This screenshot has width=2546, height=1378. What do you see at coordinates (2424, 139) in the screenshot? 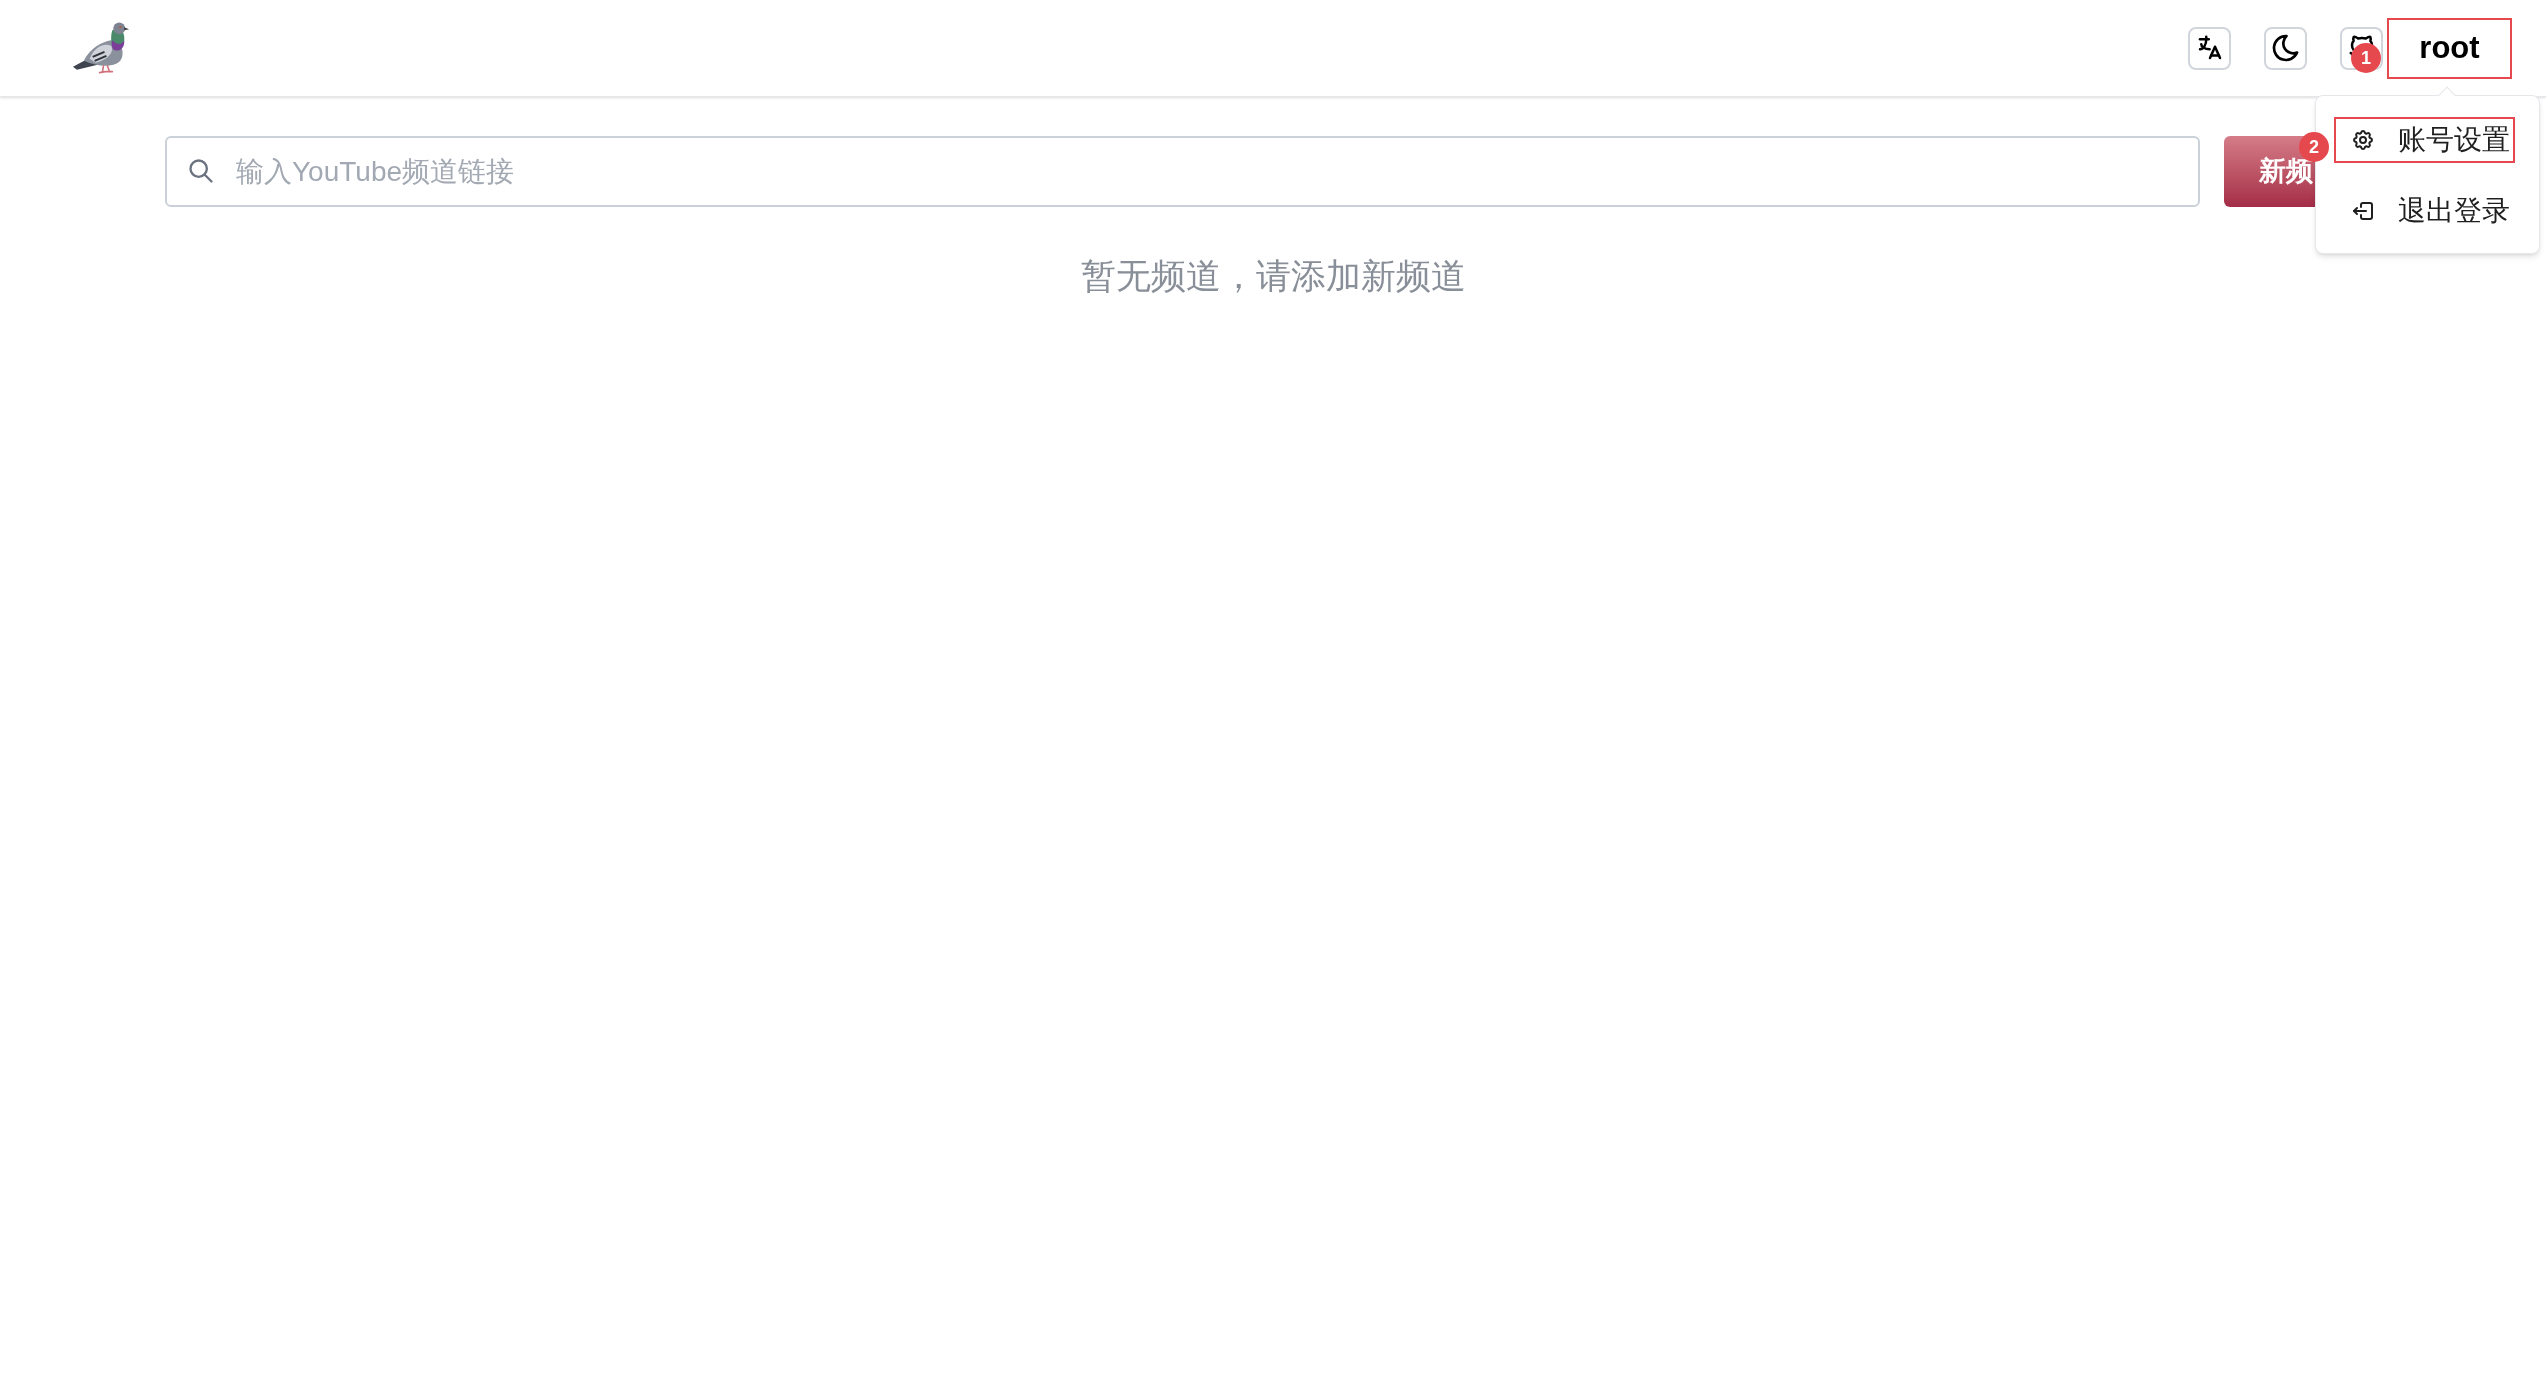
I see `menu-item: 账号设置` at bounding box center [2424, 139].